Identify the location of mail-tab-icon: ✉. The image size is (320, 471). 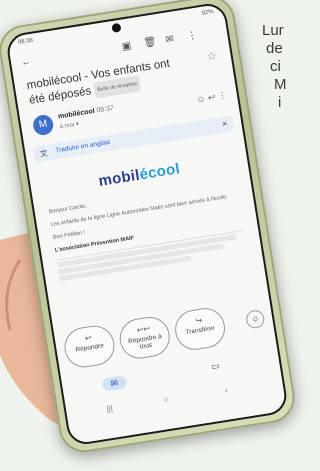
(114, 383).